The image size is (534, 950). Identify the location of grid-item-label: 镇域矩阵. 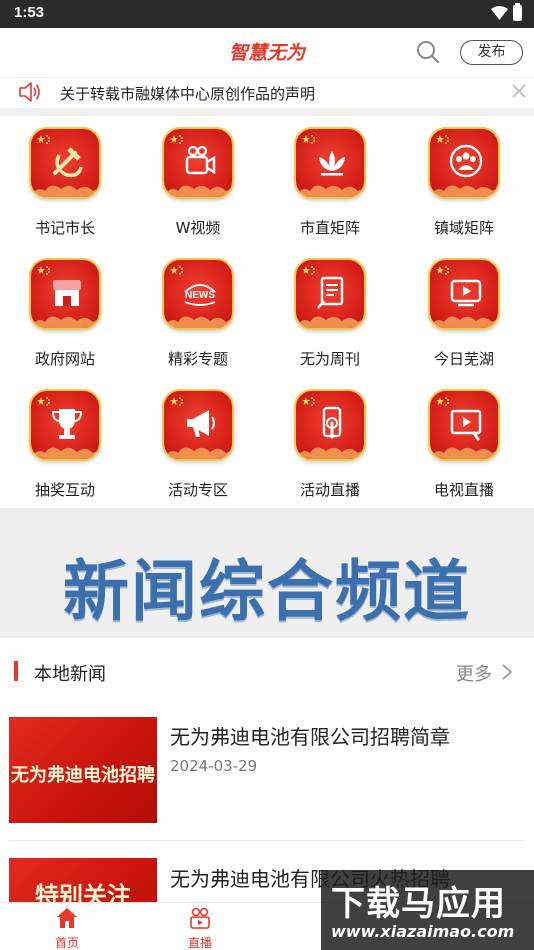
(463, 228).